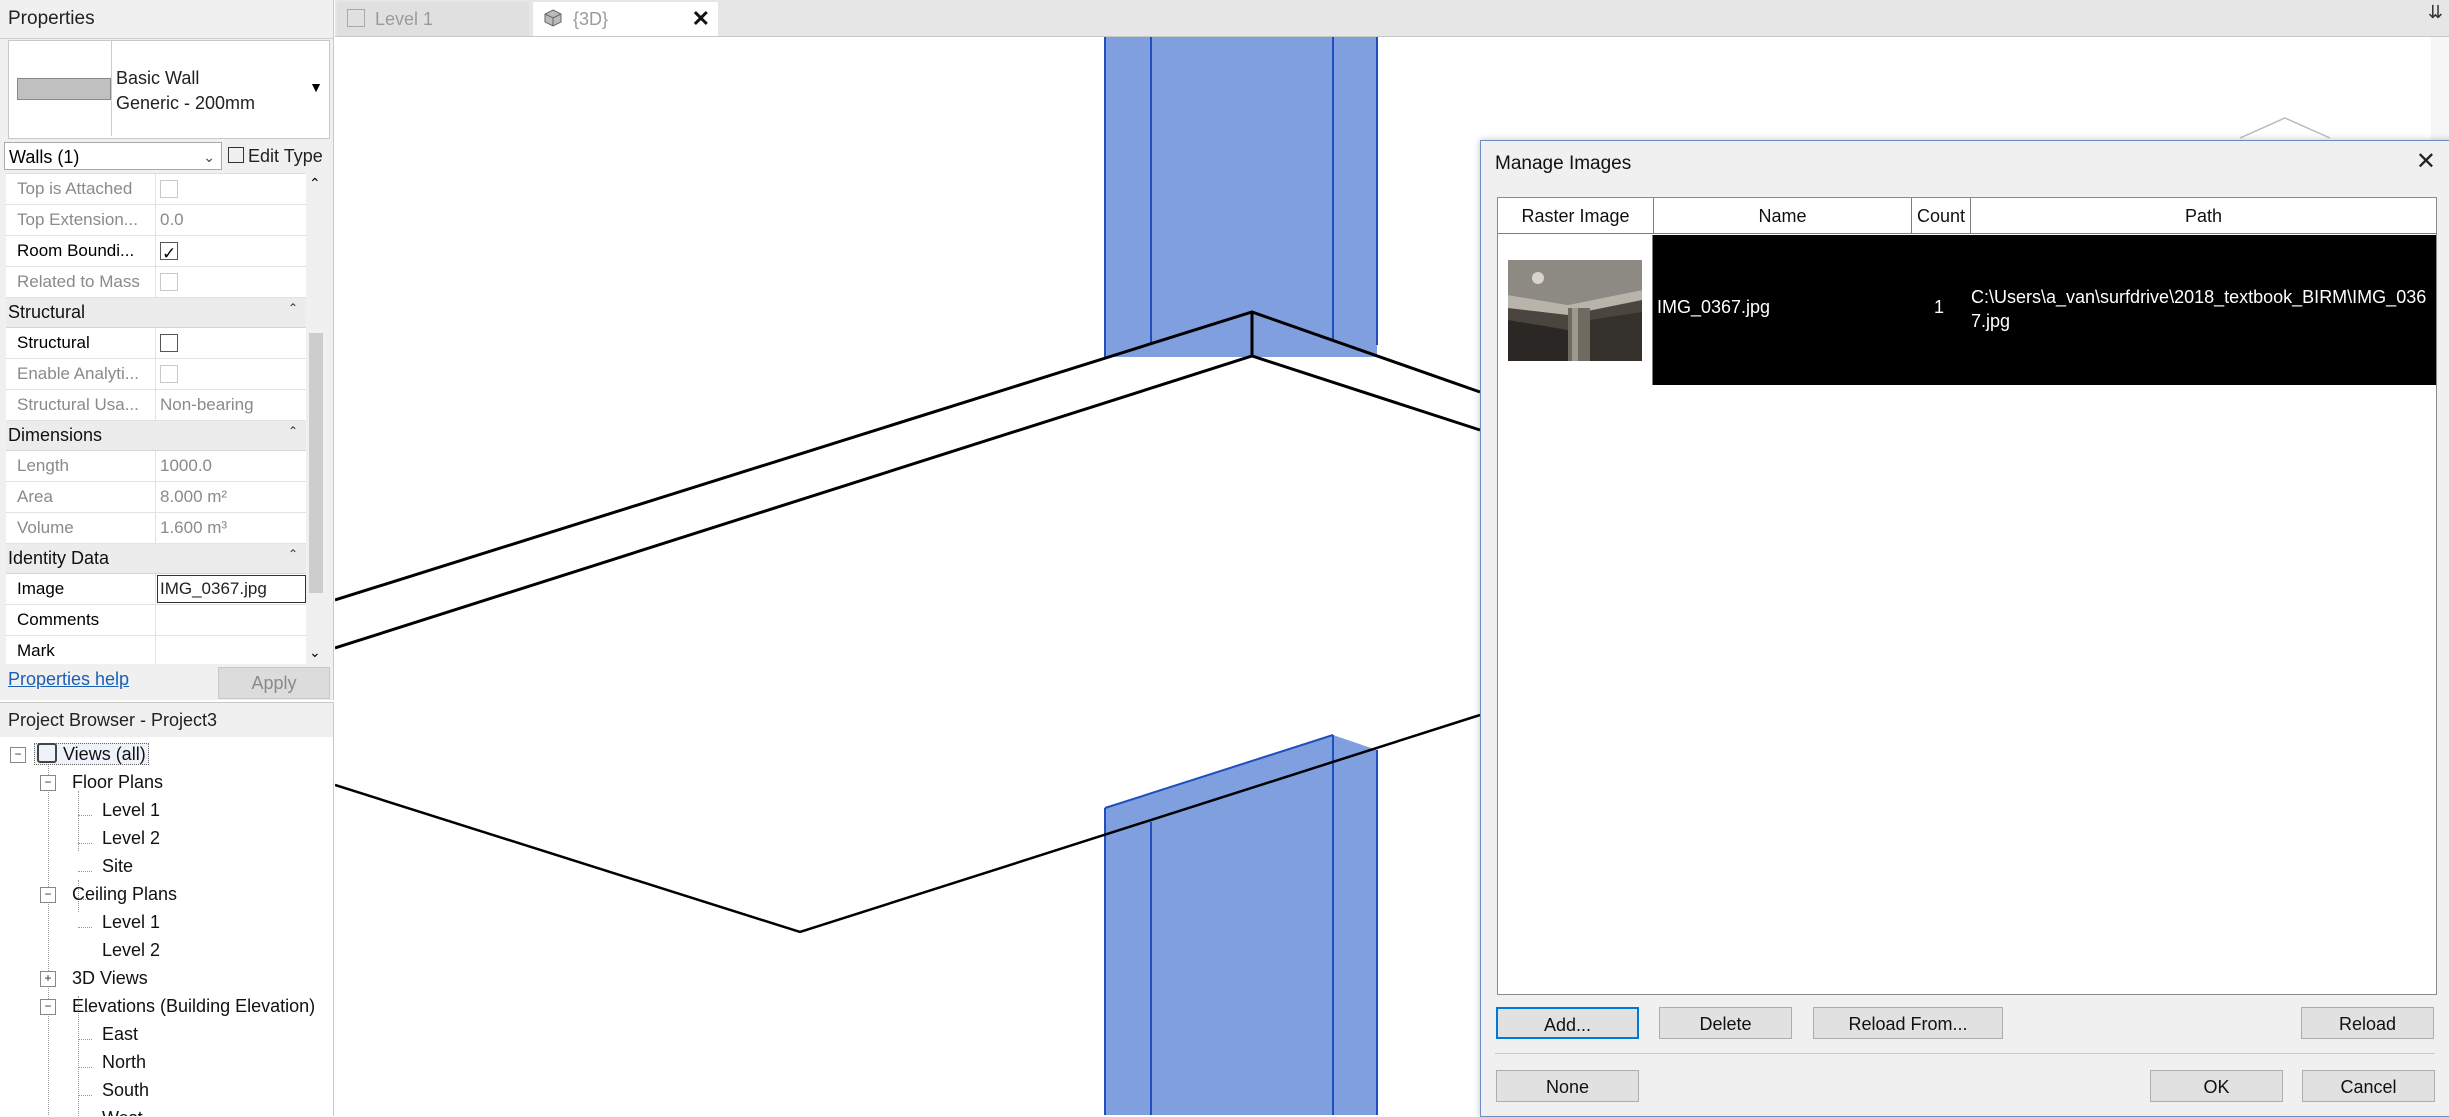 This screenshot has width=2449, height=1117. I want to click on property-row: Structural Usa... Non-bearing, so click(156, 405).